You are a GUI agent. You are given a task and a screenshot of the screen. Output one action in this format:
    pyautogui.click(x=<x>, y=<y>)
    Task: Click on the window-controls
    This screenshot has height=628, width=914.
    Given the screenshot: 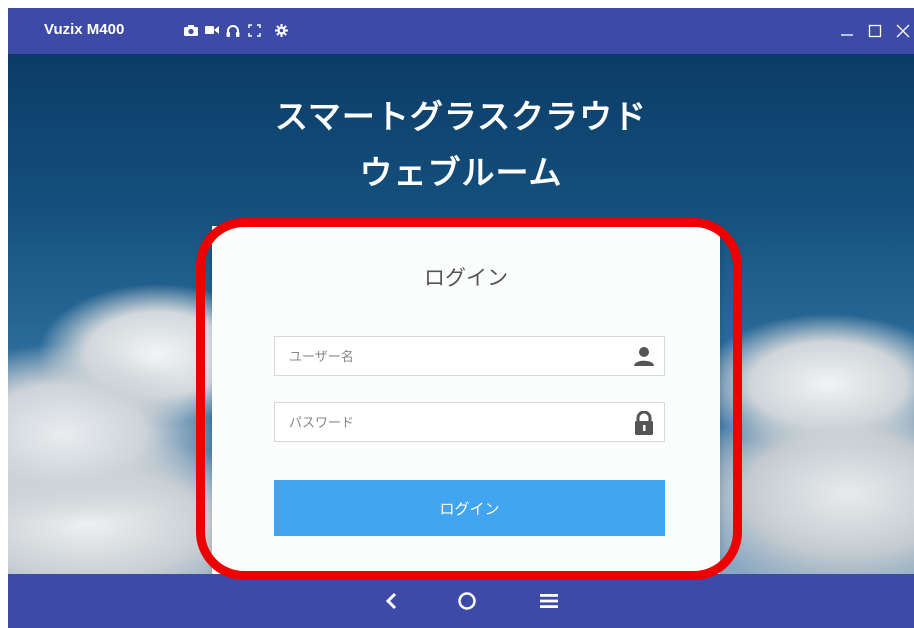 What is the action you would take?
    pyautogui.click(x=875, y=31)
    